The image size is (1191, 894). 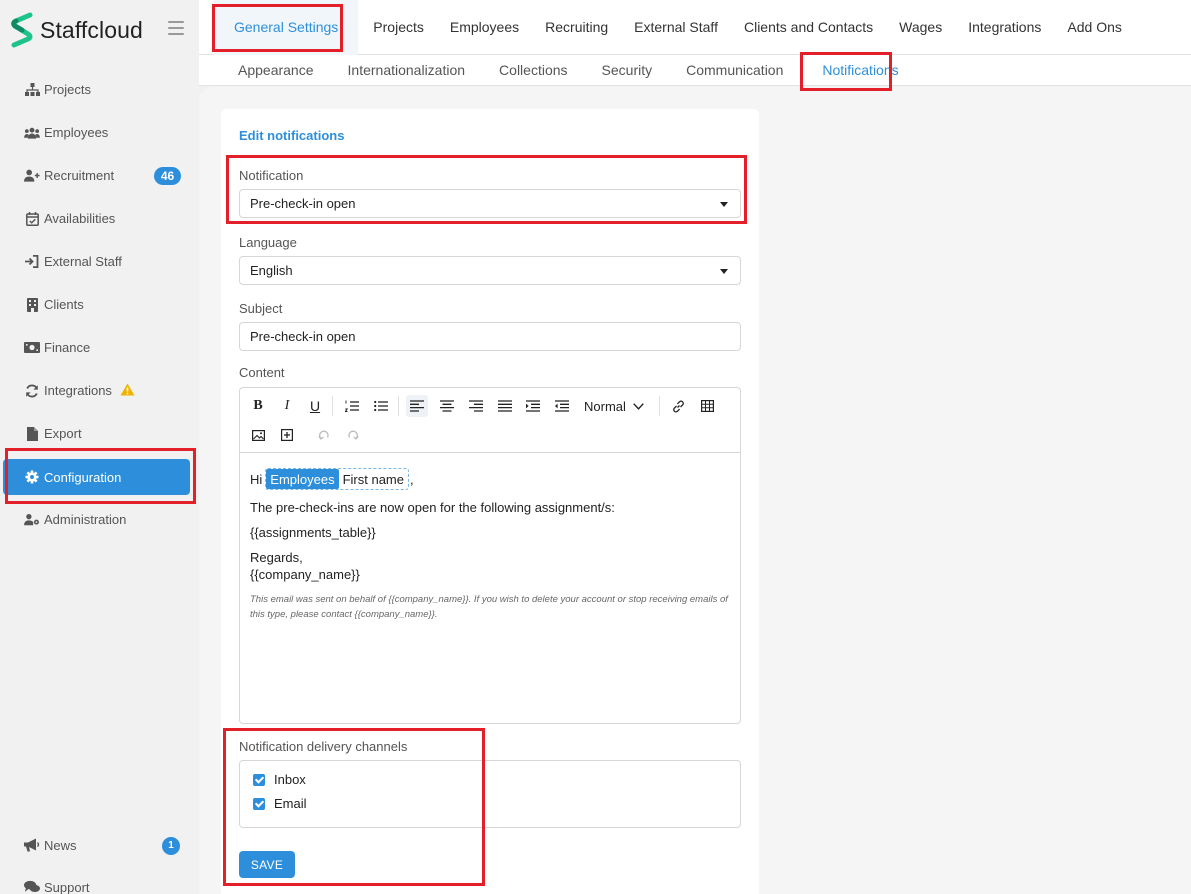 What do you see at coordinates (32, 887) in the screenshot?
I see `comments-icon` at bounding box center [32, 887].